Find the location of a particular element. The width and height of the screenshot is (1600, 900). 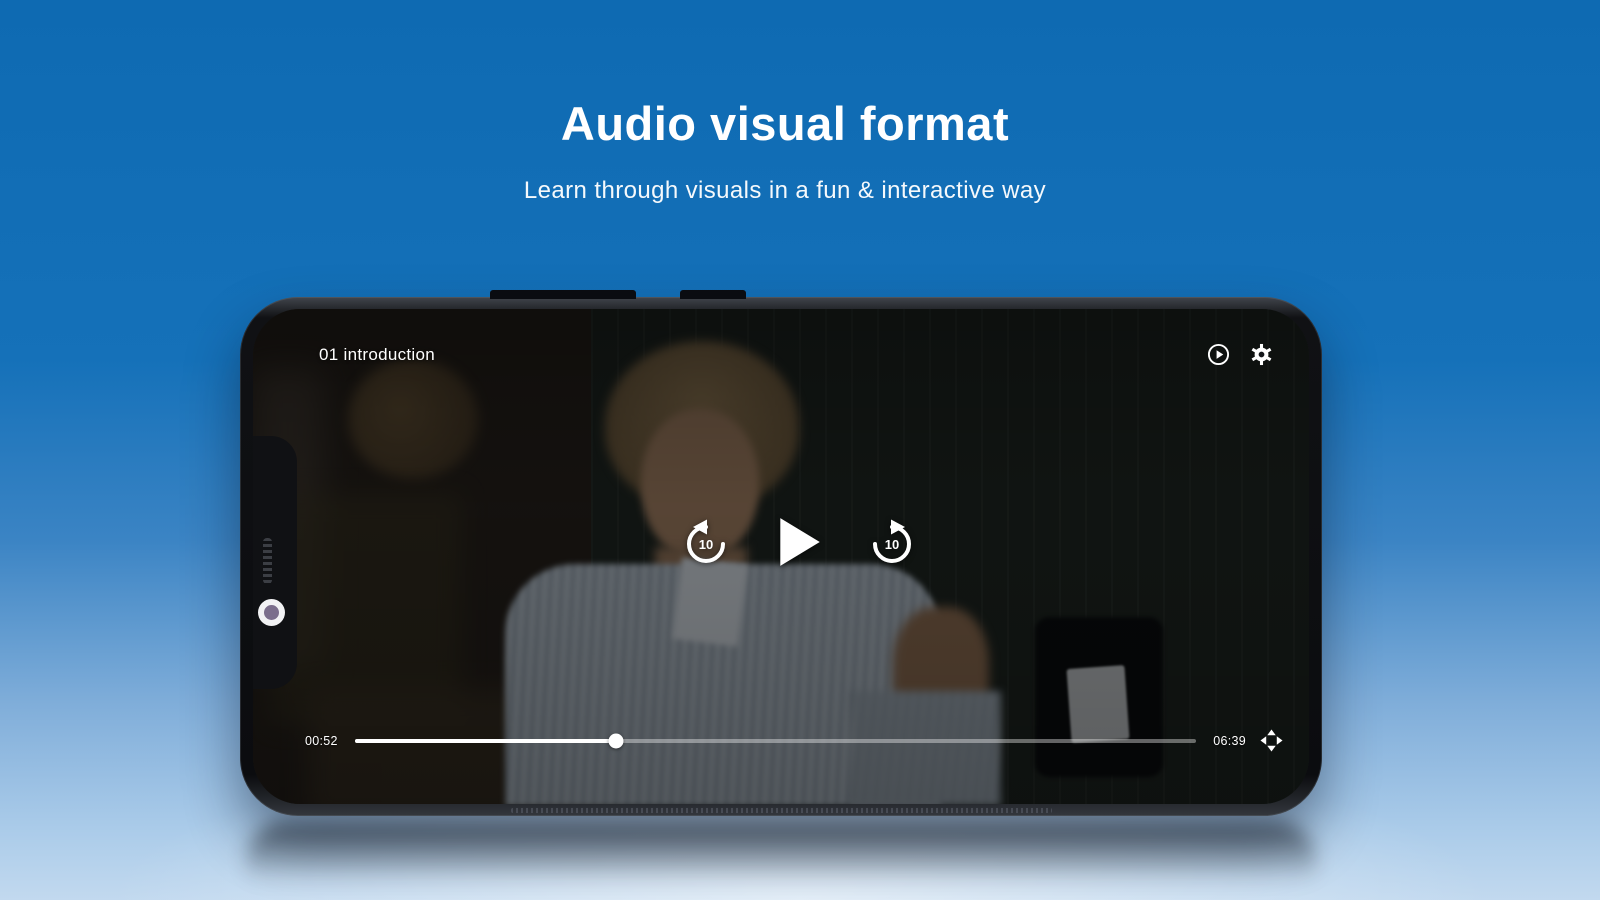

progress-bar is located at coordinates (775, 740).